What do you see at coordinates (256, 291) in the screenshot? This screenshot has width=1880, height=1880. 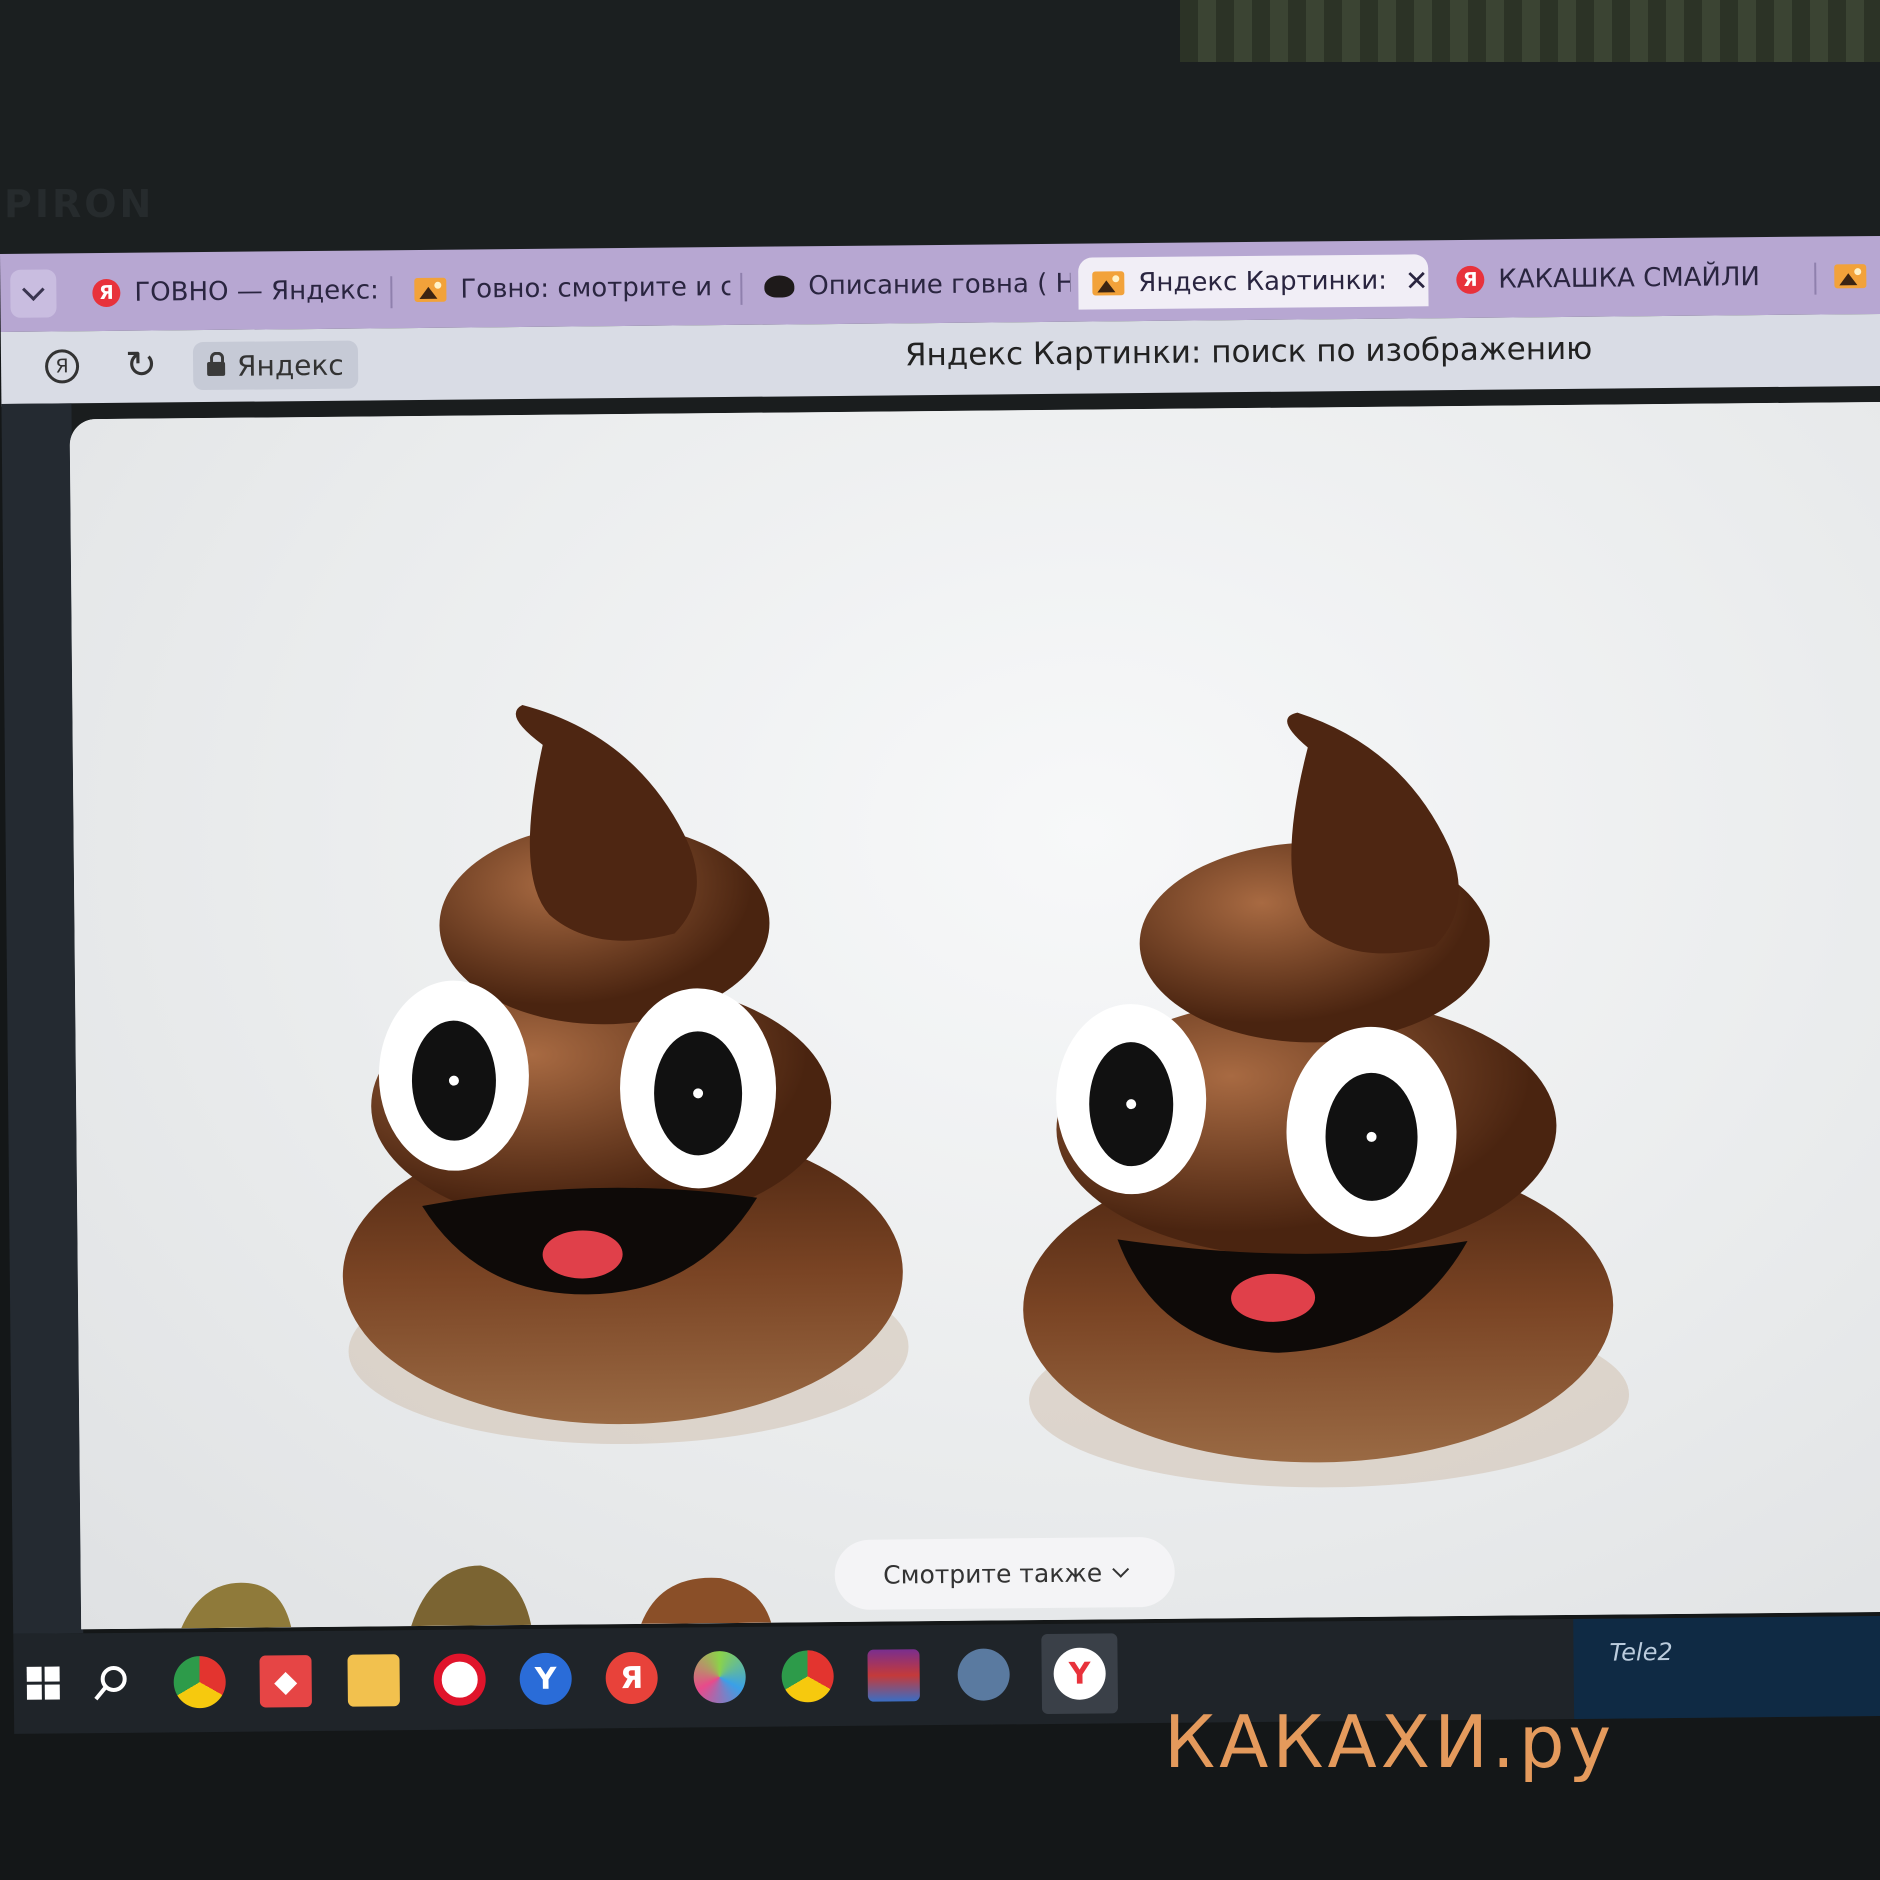 I see `tab-label: ГОВНО — Яндекс: на` at bounding box center [256, 291].